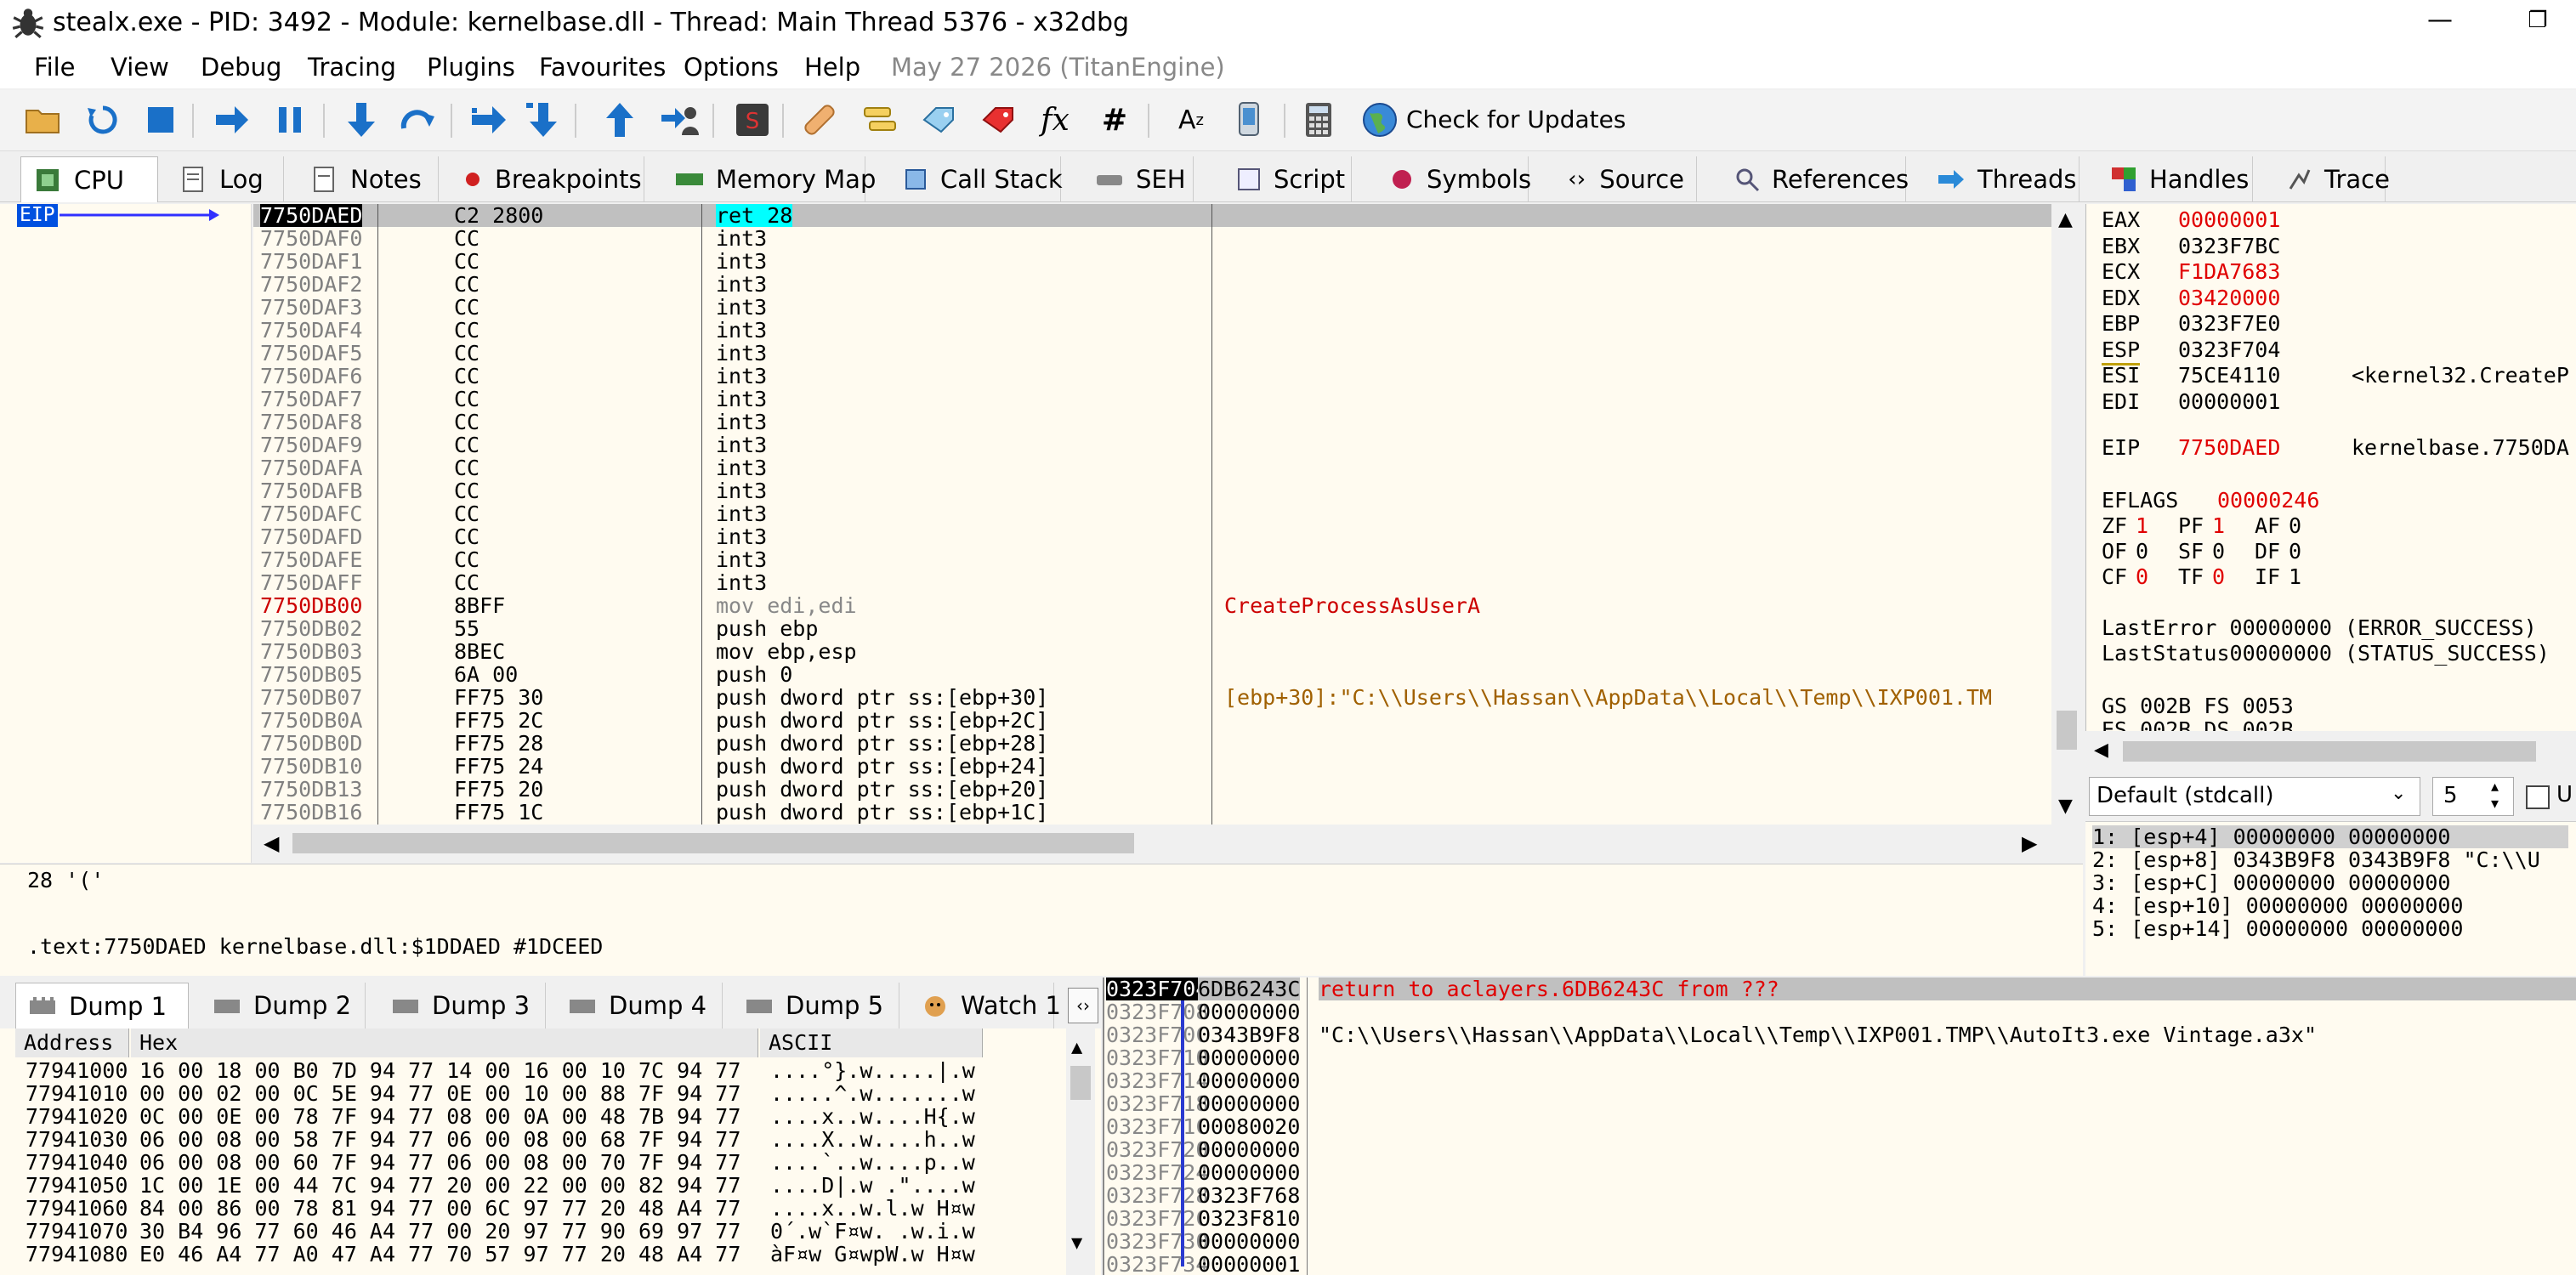 This screenshot has width=2576, height=1275. Describe the element at coordinates (232, 120) in the screenshot. I see `run-icon` at that location.